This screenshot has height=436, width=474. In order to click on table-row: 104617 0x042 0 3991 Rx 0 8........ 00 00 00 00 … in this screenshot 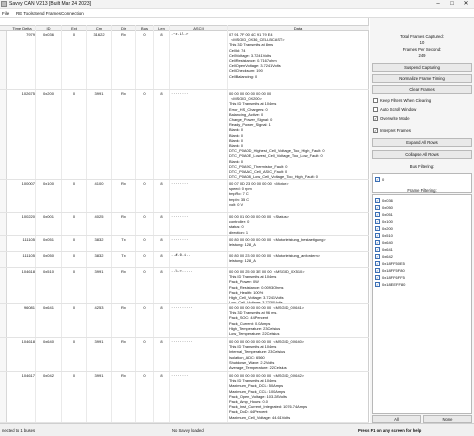, I will do `click(184, 397)`.